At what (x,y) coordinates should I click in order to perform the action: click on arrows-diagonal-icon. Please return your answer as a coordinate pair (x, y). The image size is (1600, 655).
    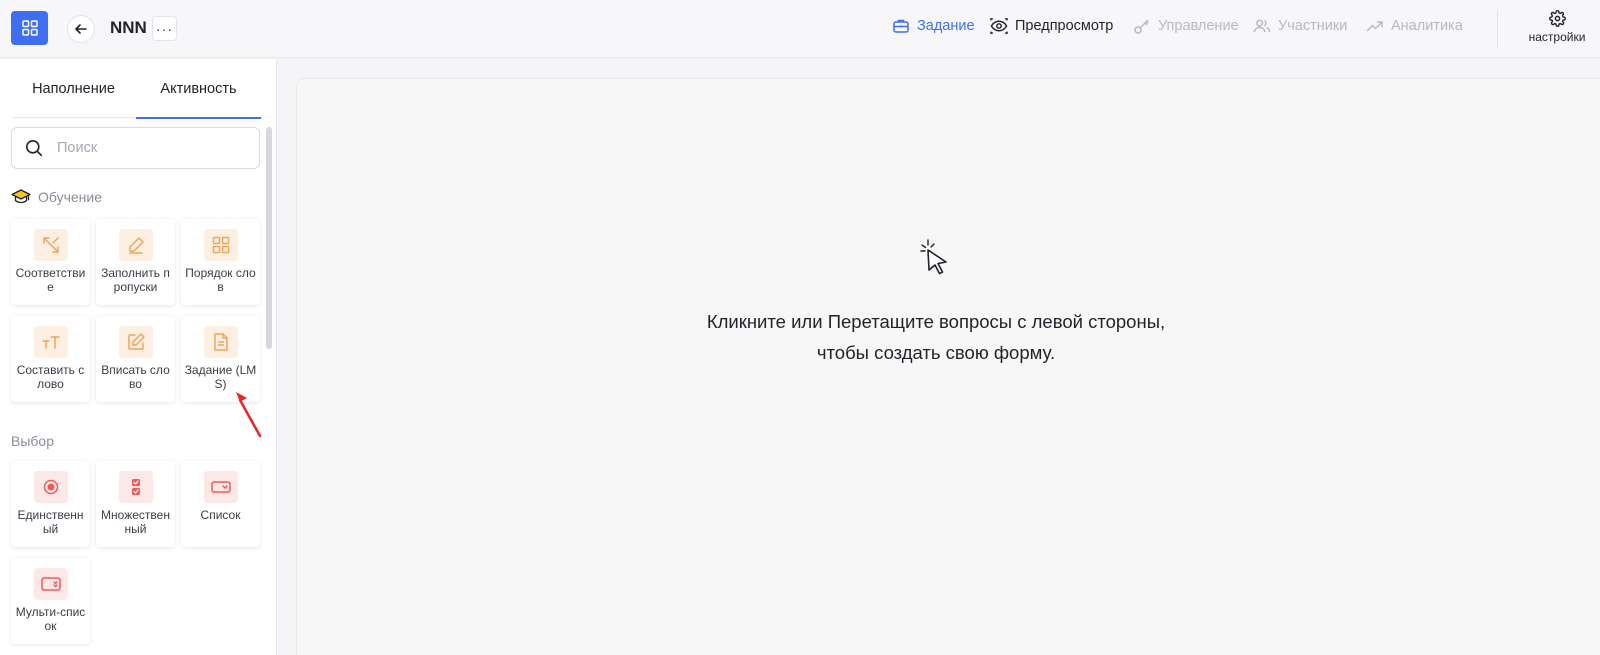
    Looking at the image, I should click on (50, 245).